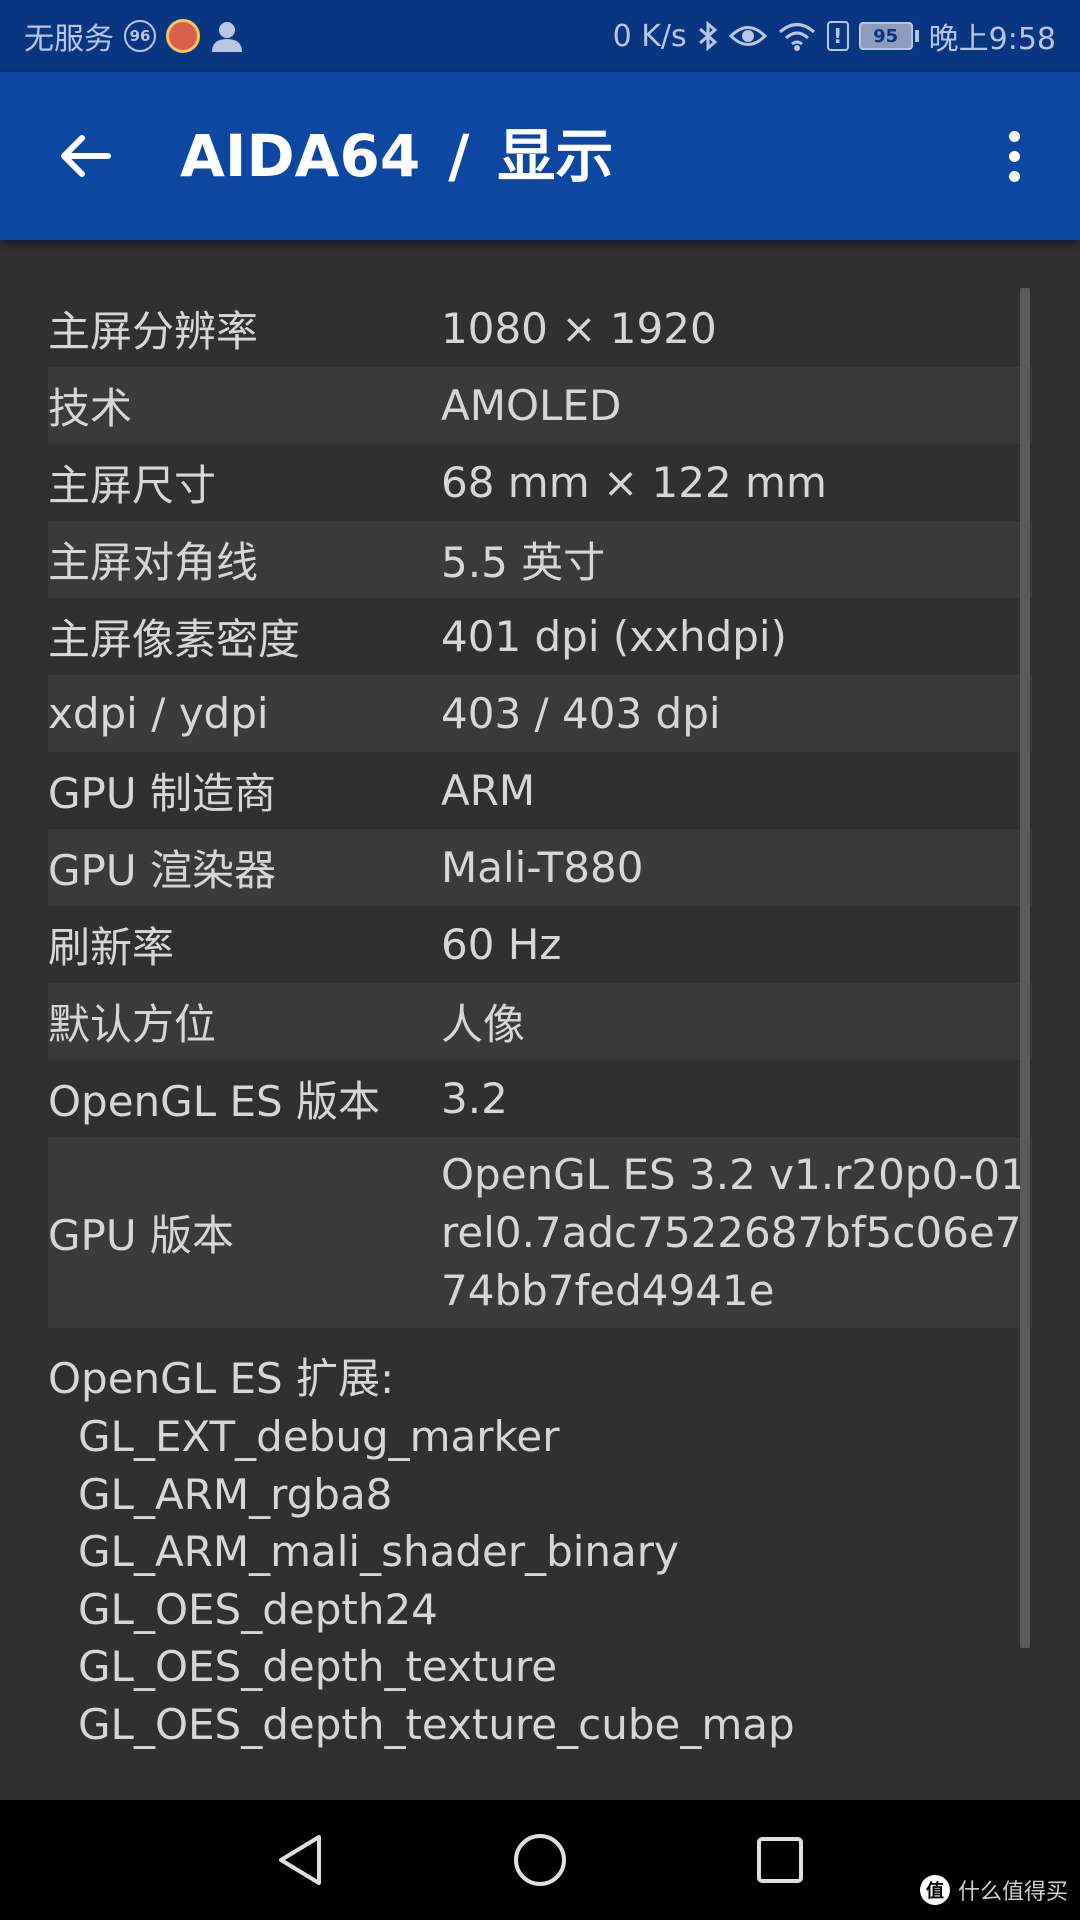 The width and height of the screenshot is (1080, 1920). What do you see at coordinates (708, 36) in the screenshot?
I see `bluetooth-icon` at bounding box center [708, 36].